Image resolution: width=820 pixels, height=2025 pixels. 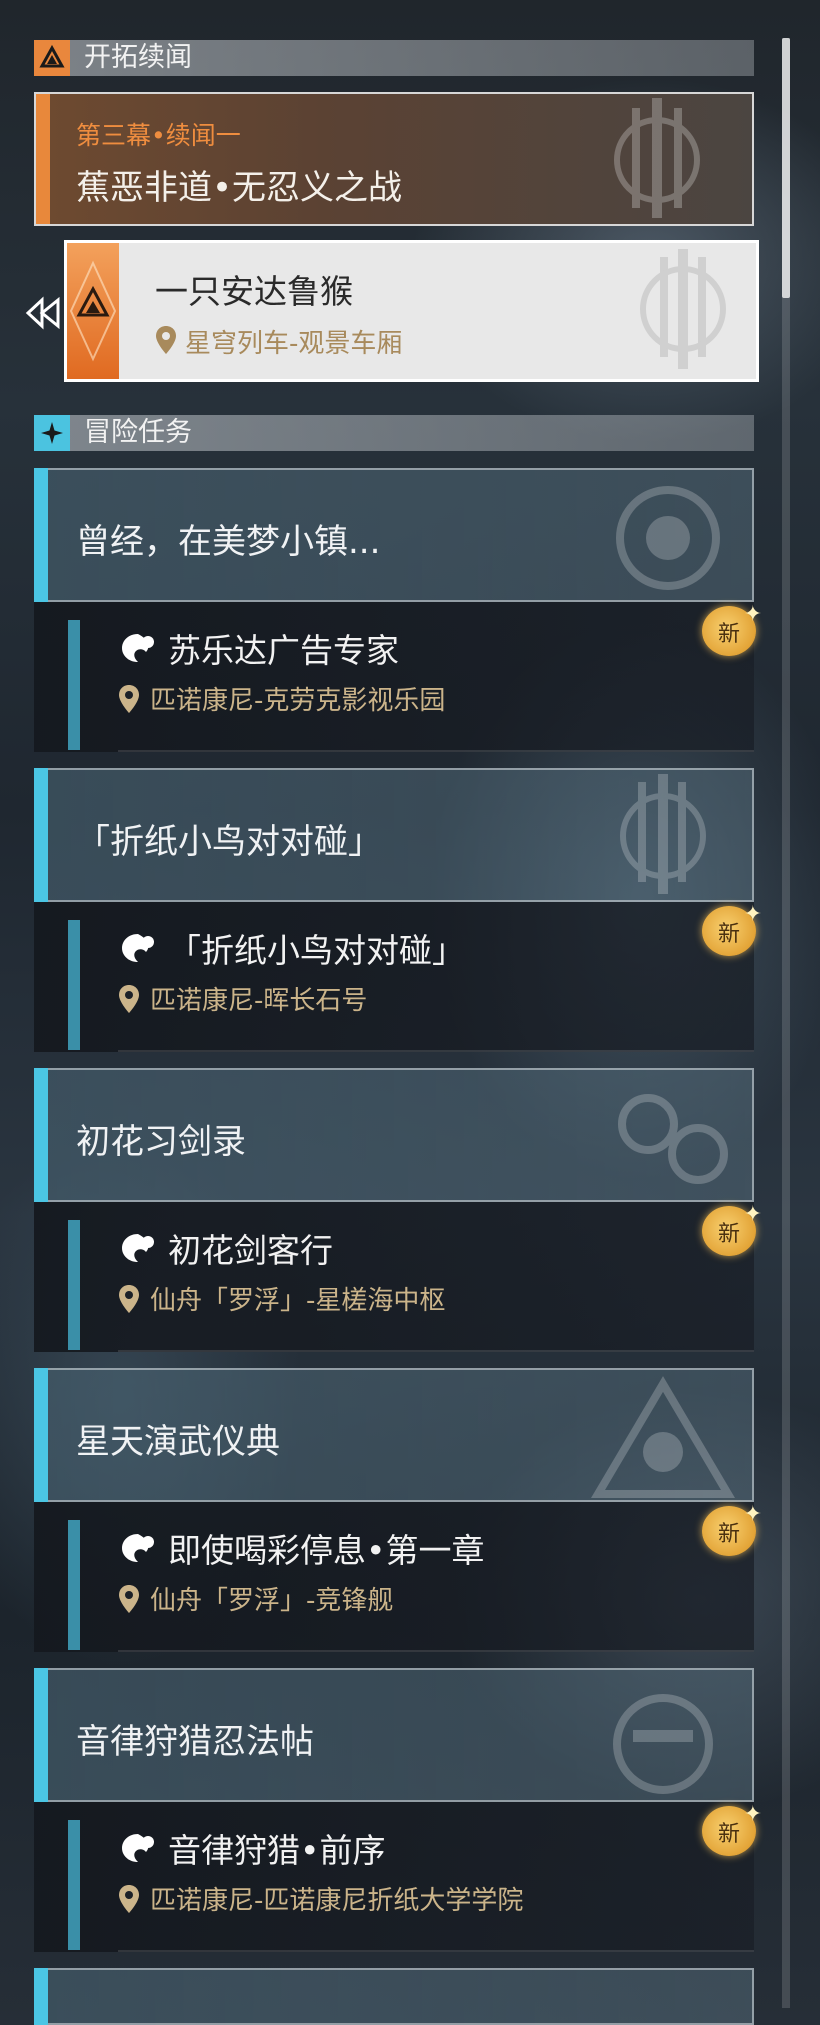 What do you see at coordinates (394, 1435) in the screenshot?
I see `quest-header: 星天演武仪典` at bounding box center [394, 1435].